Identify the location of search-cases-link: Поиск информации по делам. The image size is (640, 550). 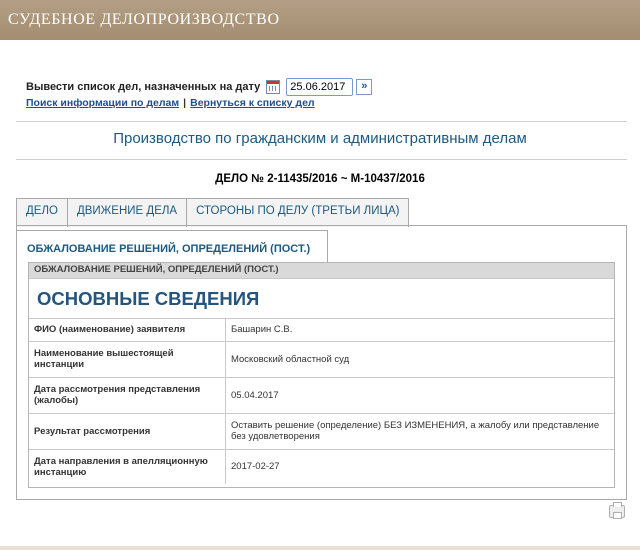
(102, 103).